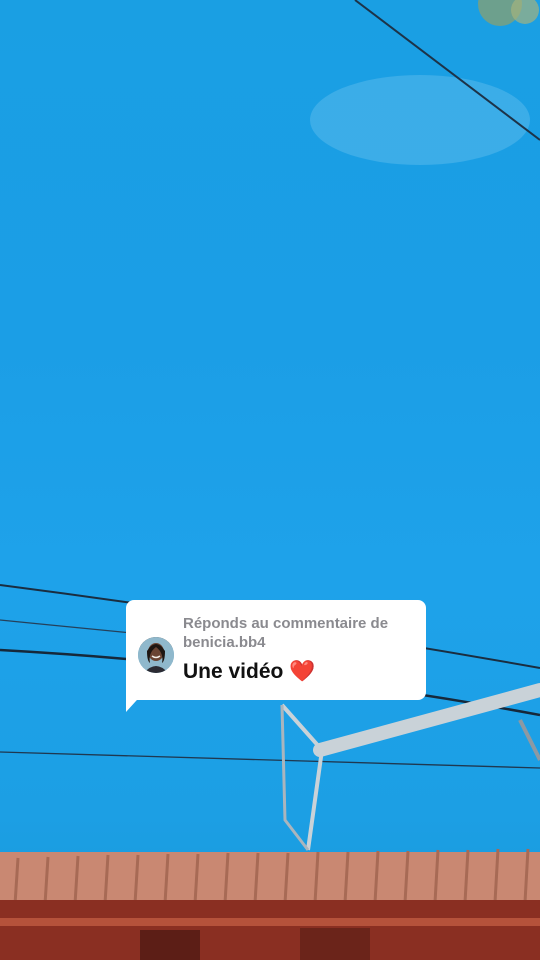 The width and height of the screenshot is (540, 960). I want to click on comment-username: benicia.bb4, so click(224, 642).